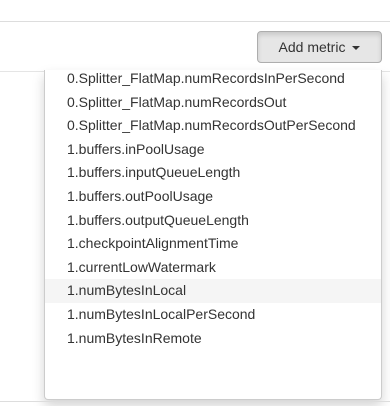 Image resolution: width=390 pixels, height=406 pixels. I want to click on metric-item: 1.numBytesInLocalPerSecond, so click(213, 315).